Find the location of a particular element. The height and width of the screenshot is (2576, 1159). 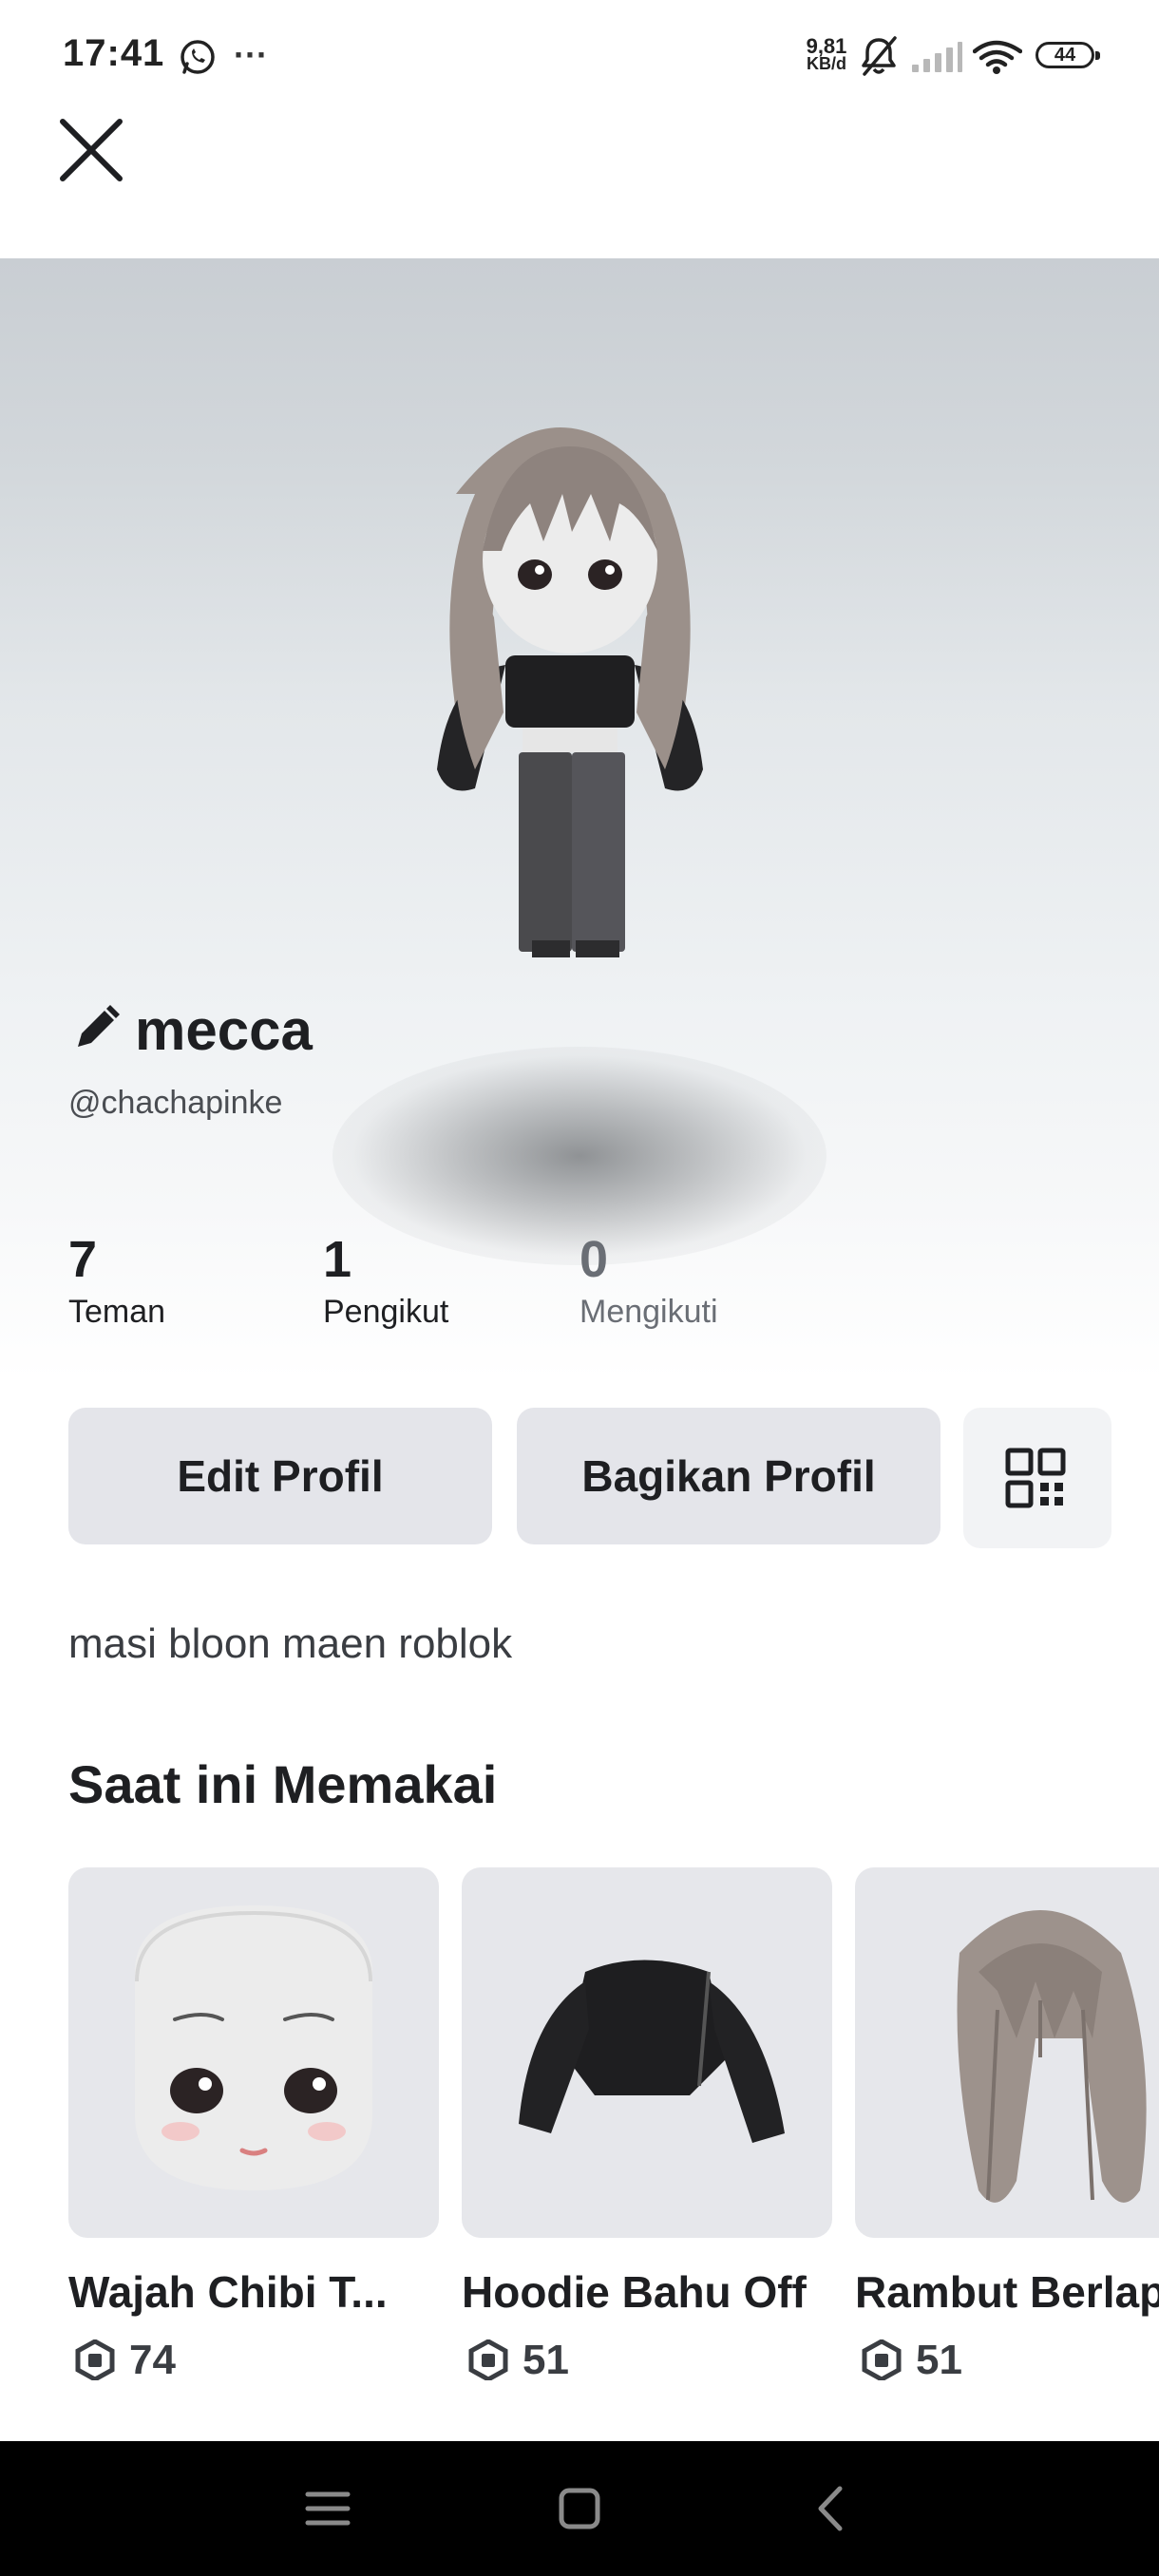

stat-friends: 7 Teman is located at coordinates (116, 1281).